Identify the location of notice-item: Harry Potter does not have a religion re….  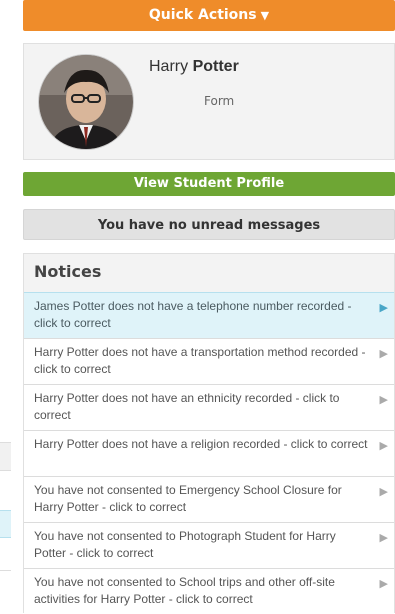
(209, 453).